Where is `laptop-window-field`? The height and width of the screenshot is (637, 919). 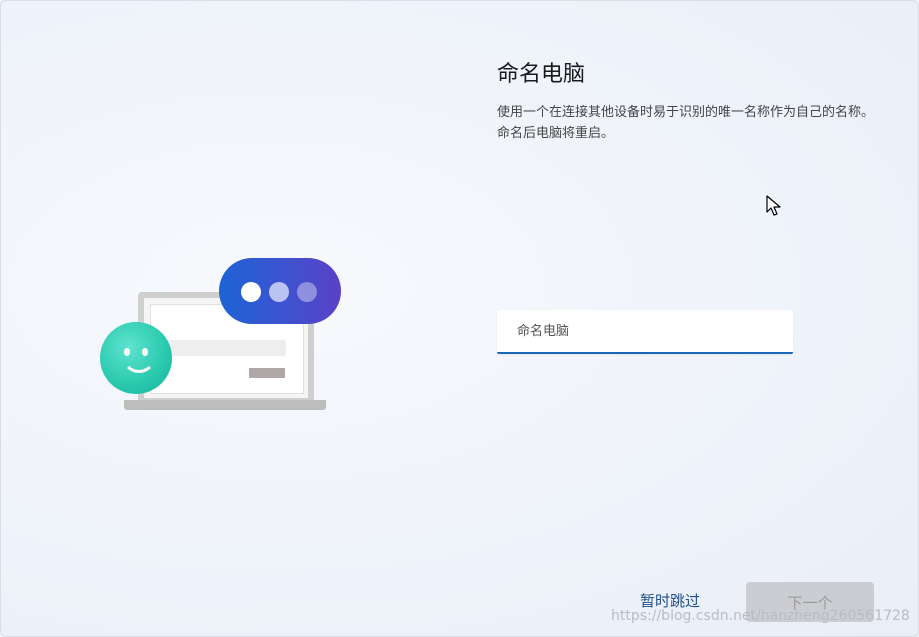 laptop-window-field is located at coordinates (222, 348).